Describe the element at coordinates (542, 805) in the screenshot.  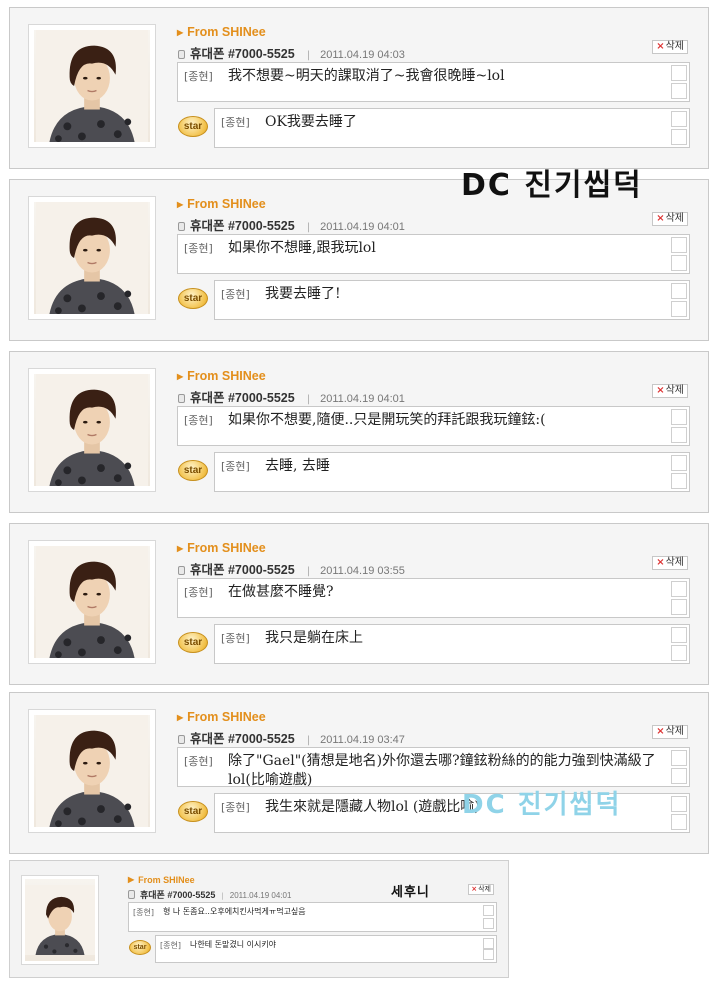
I see `watermark-blue: DC 진기씹덕` at that location.